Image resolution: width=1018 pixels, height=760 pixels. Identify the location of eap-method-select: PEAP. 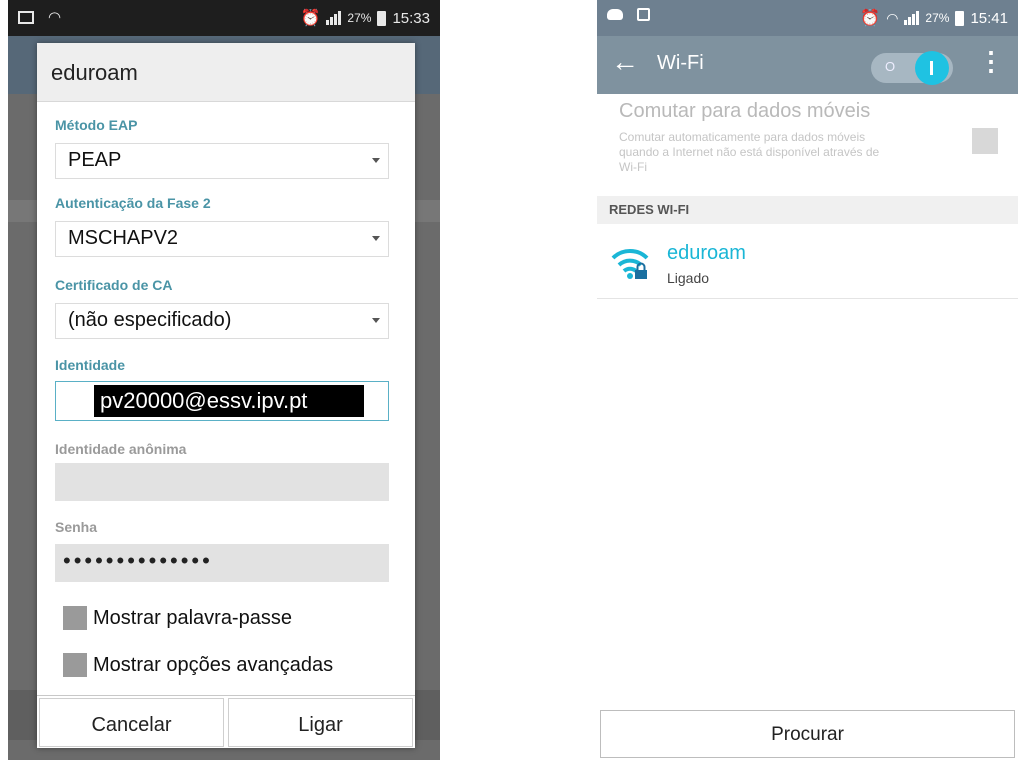
(222, 161).